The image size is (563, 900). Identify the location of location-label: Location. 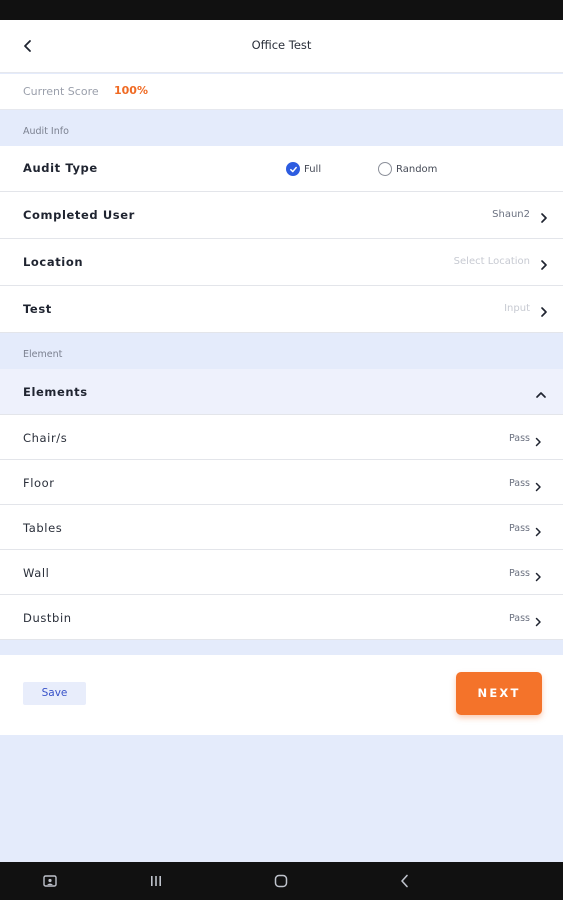
(53, 262).